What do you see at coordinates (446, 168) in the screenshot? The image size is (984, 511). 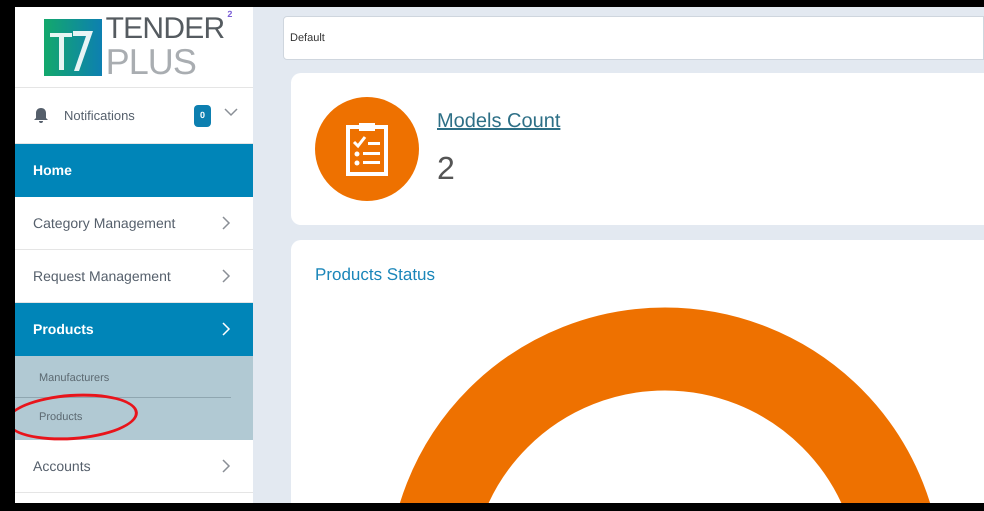 I see `models-count-value: 2` at bounding box center [446, 168].